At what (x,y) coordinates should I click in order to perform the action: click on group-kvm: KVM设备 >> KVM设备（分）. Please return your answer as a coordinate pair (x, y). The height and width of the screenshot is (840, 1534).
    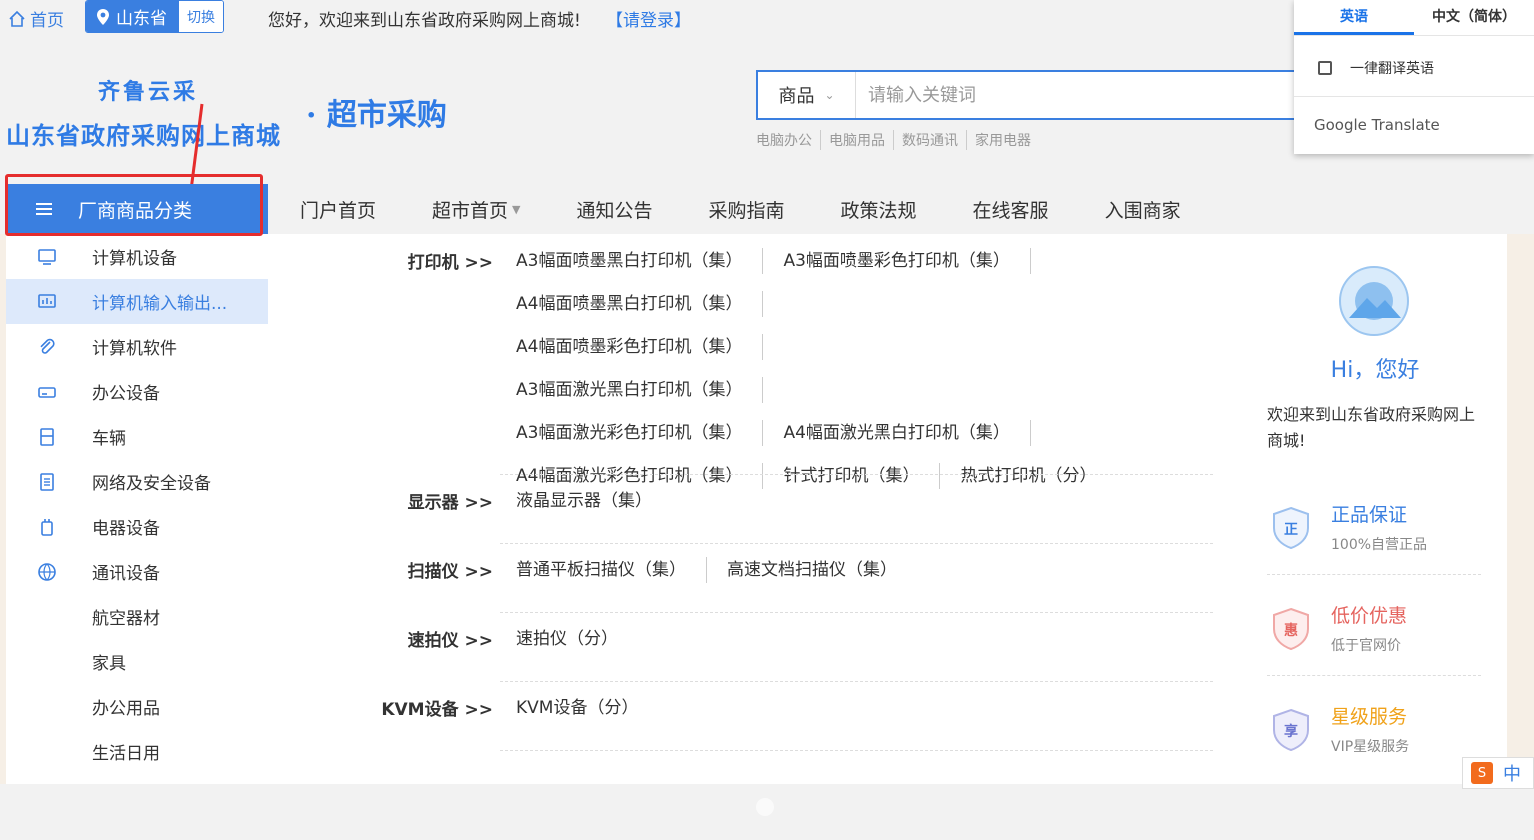
    Looking at the image, I should click on (740, 725).